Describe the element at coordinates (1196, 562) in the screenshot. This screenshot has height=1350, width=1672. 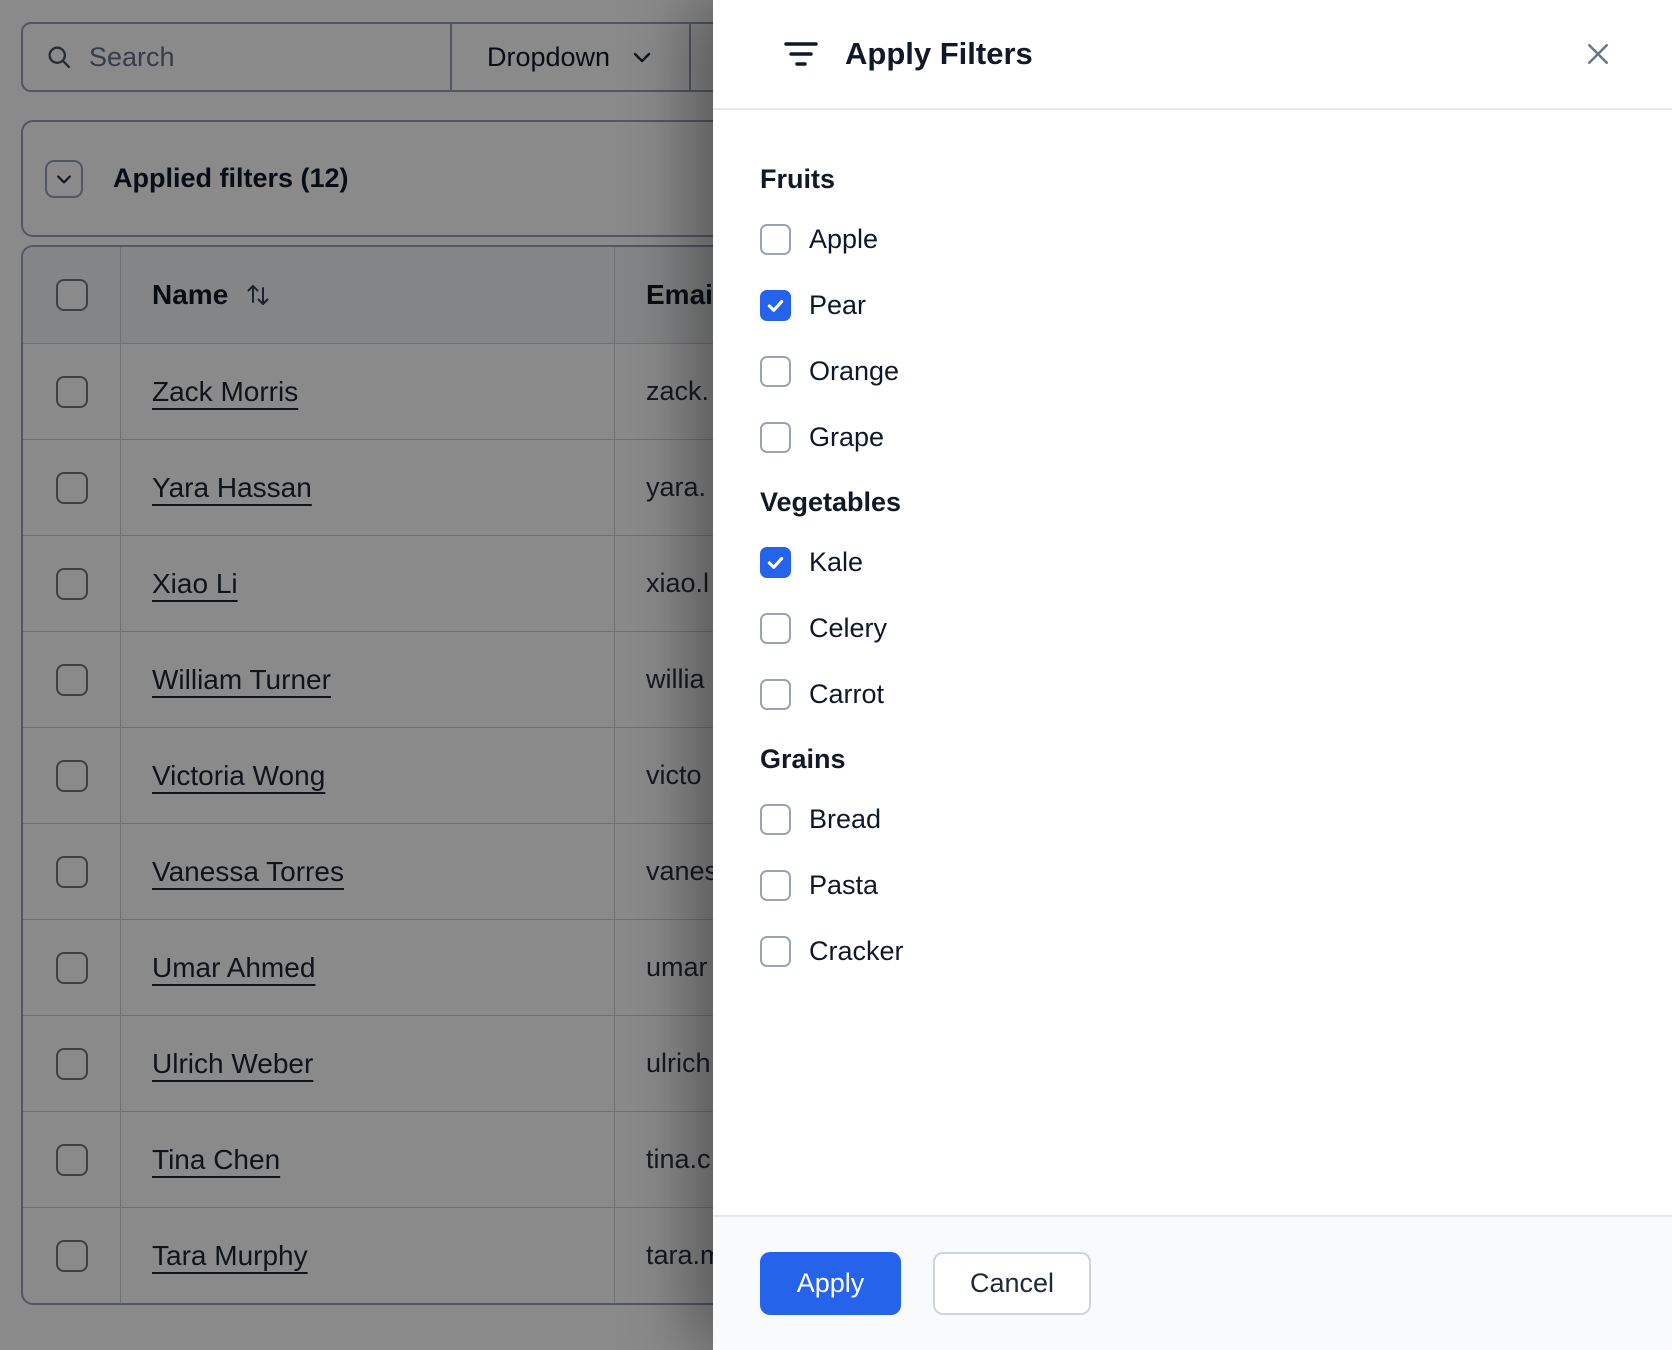
I see `filter-option: Kale` at that location.